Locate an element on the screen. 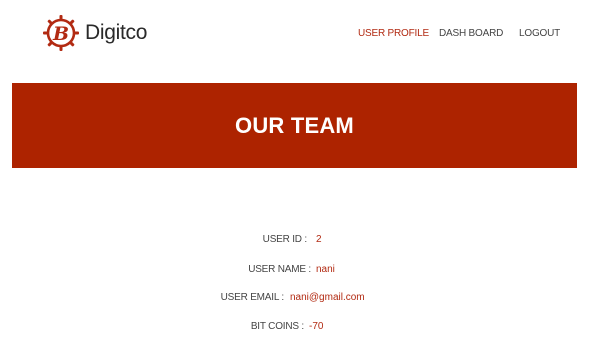  user-id-value: 2 is located at coordinates (319, 239).